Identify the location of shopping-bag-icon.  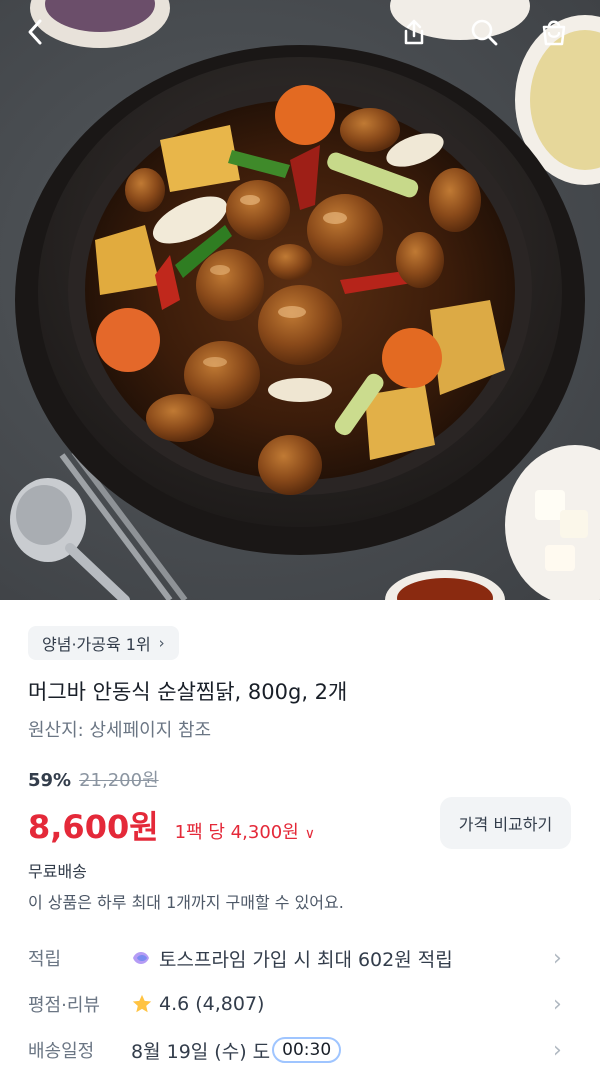
(554, 33).